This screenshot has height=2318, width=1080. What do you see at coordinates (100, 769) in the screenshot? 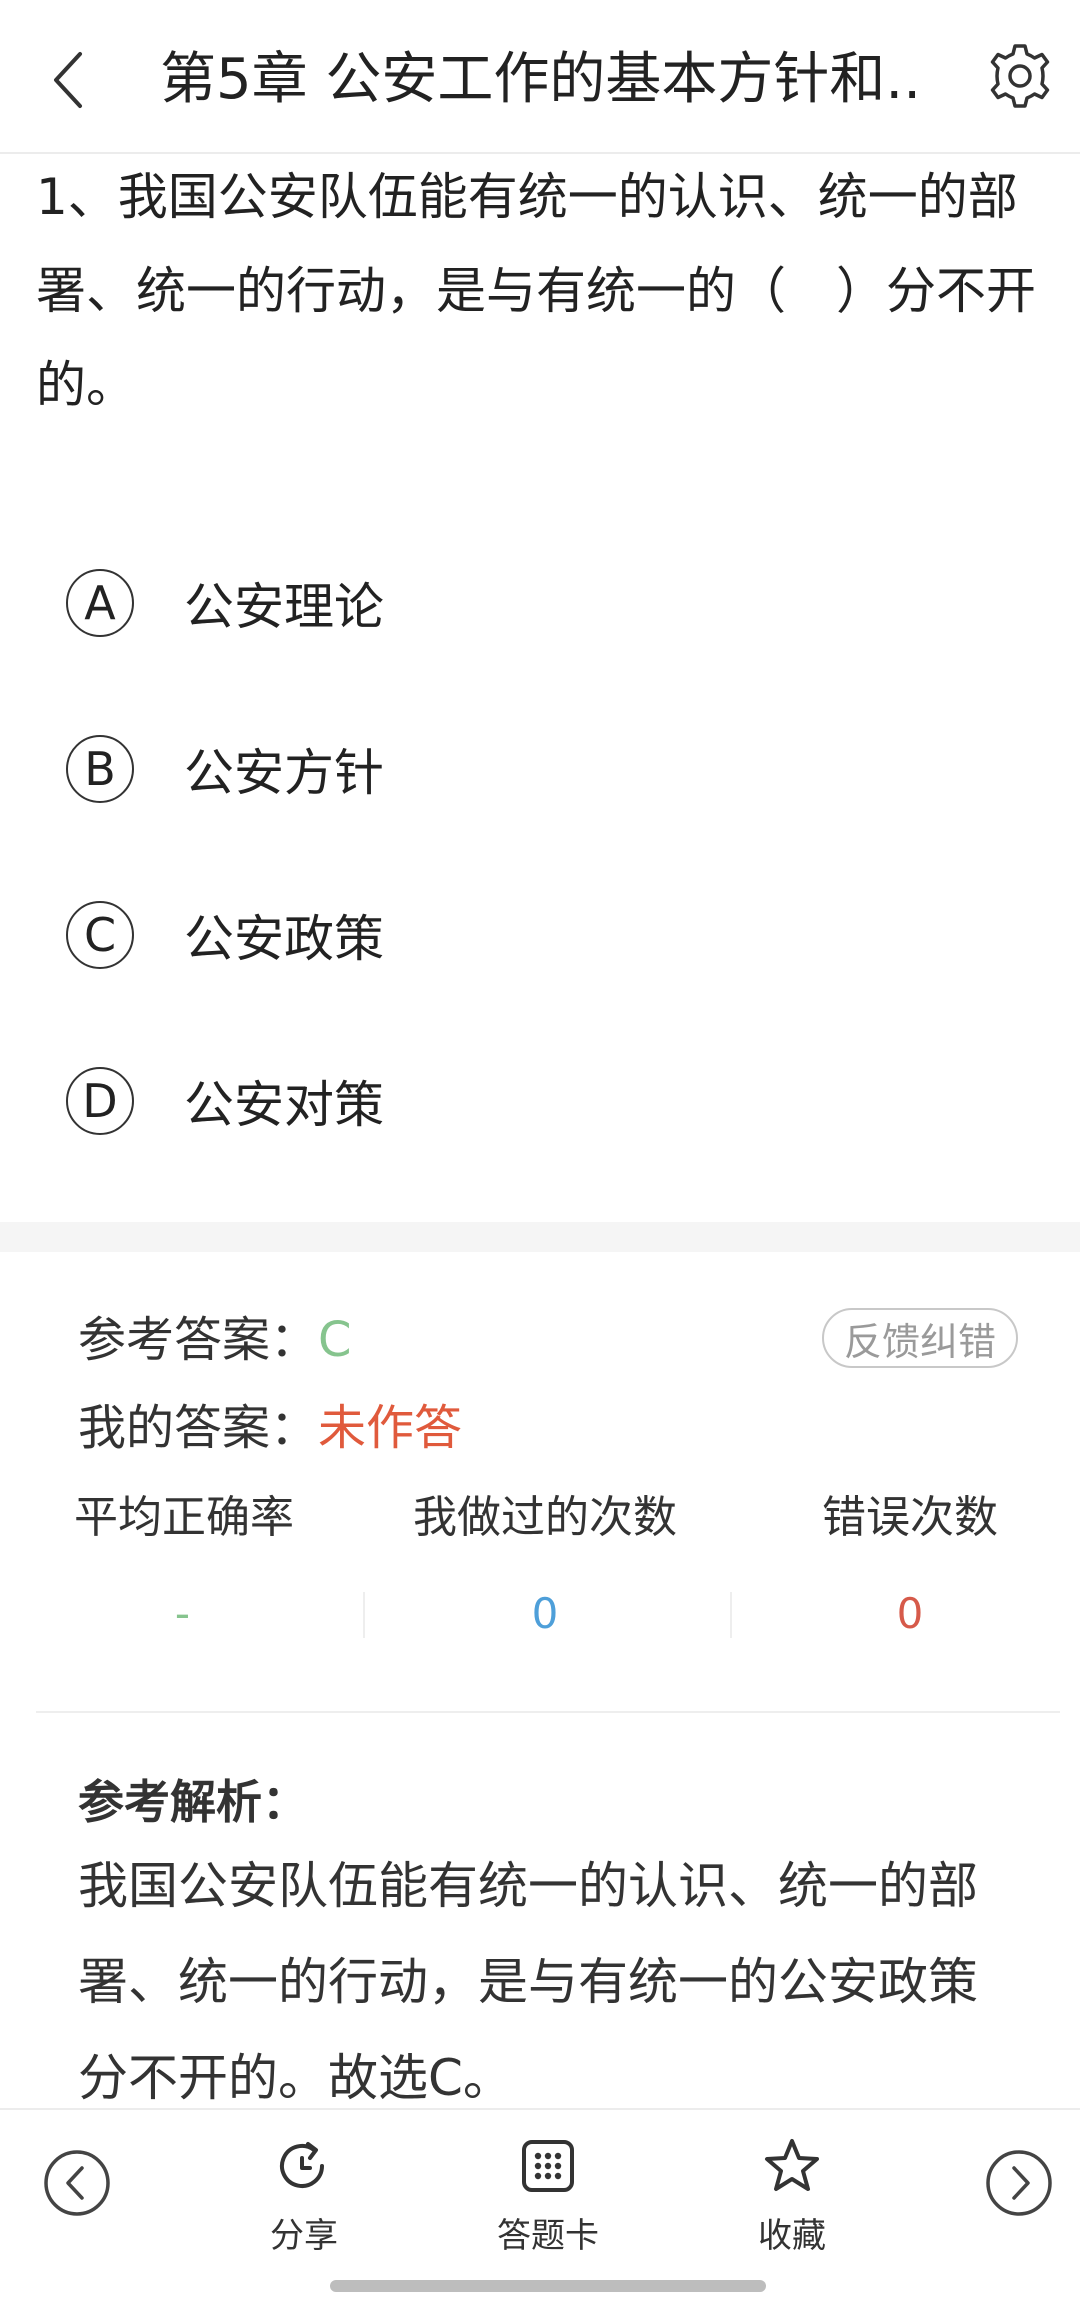
I see `option-letter: B` at bounding box center [100, 769].